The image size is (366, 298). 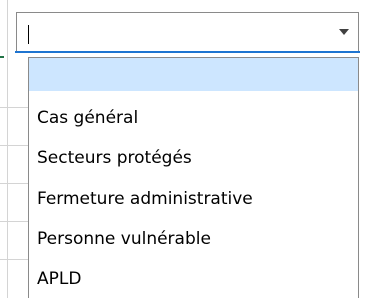 I want to click on dropdown-toggle-button, so click(x=344, y=32).